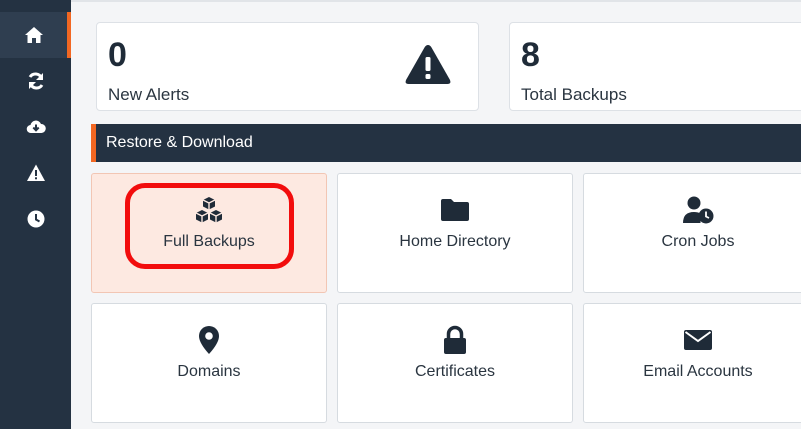 This screenshot has height=429, width=801. I want to click on refresh-icon, so click(35, 81).